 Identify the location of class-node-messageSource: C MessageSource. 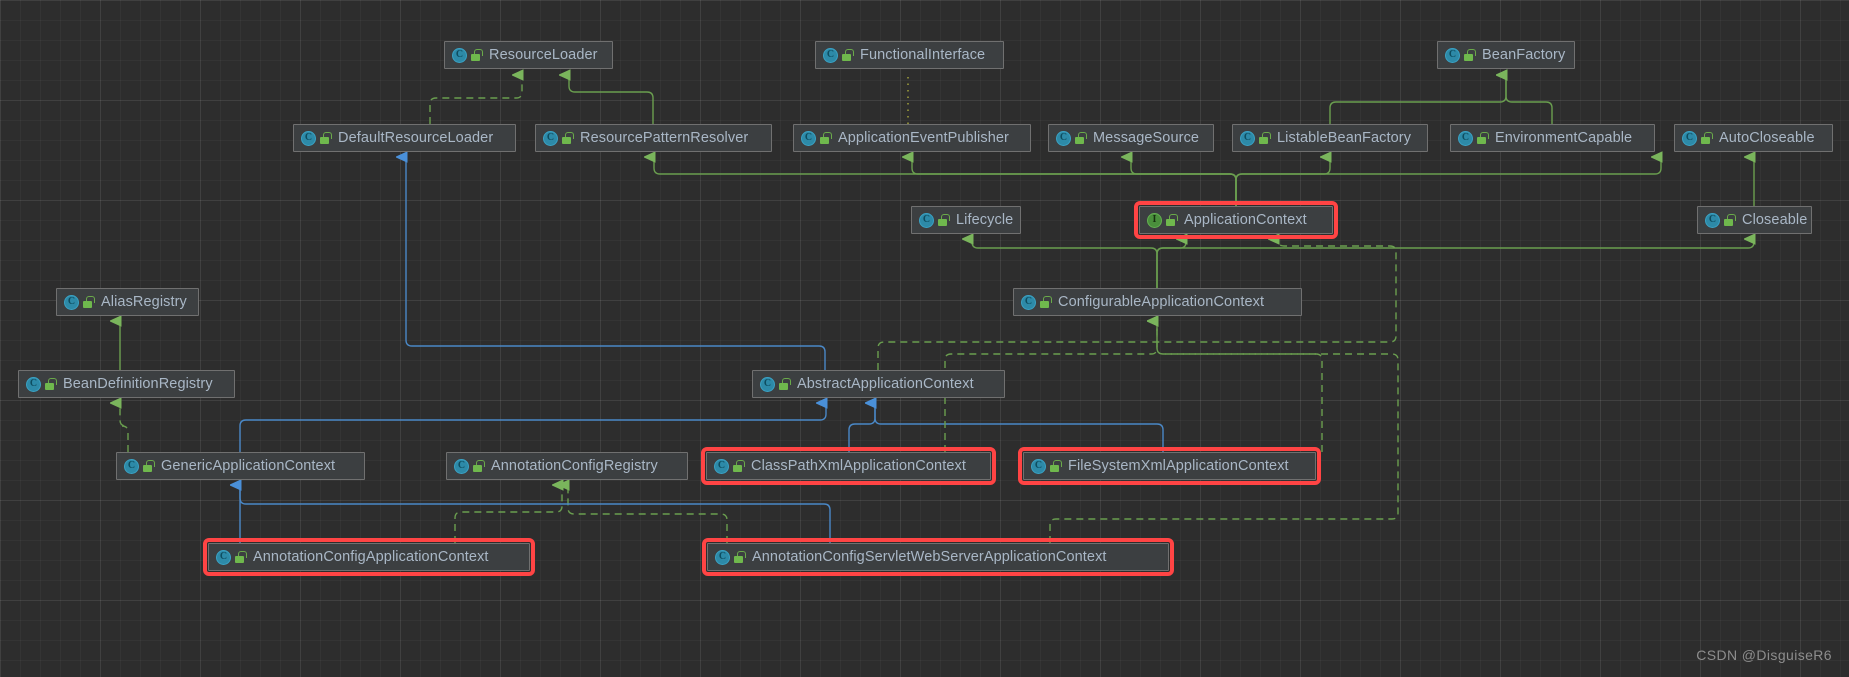
(1131, 138).